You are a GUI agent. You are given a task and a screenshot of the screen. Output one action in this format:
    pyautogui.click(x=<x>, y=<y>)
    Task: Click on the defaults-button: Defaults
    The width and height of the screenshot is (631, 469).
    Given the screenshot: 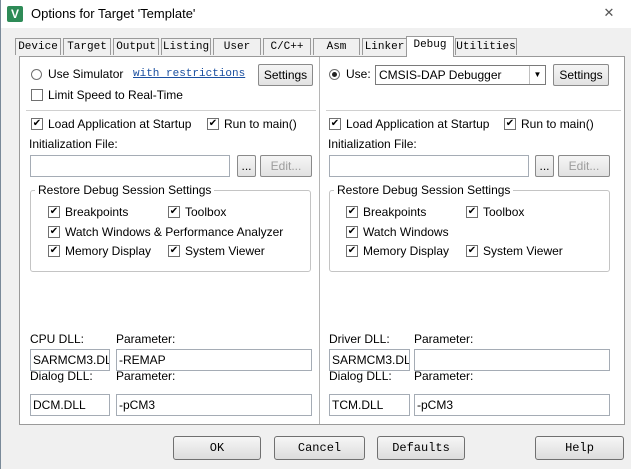 What is the action you would take?
    pyautogui.click(x=421, y=448)
    